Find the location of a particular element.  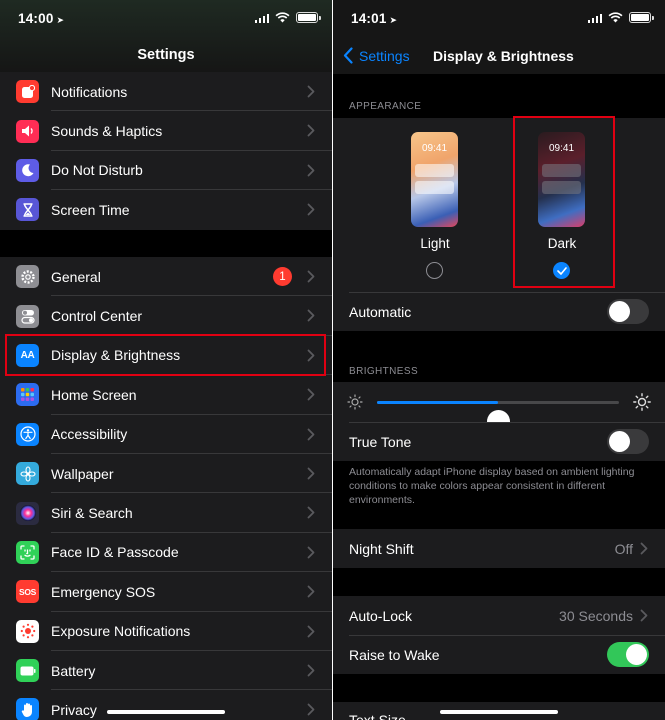

page-title: Settings is located at coordinates (166, 55).